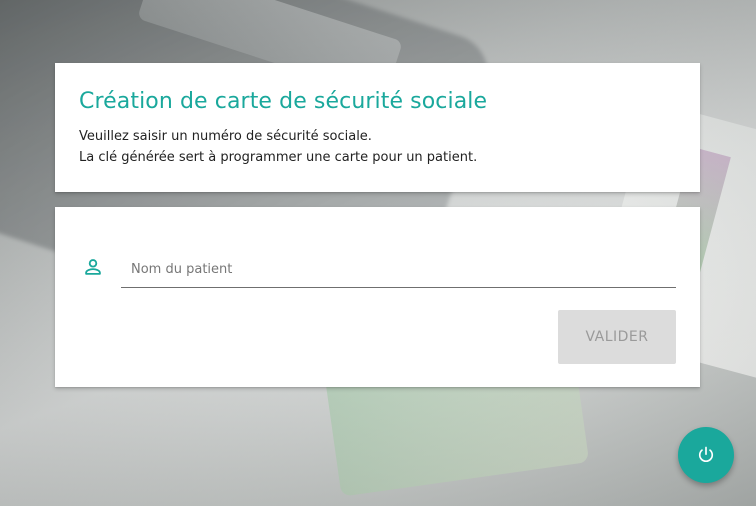 The image size is (756, 506). I want to click on valider-button: VALIDER, so click(617, 337).